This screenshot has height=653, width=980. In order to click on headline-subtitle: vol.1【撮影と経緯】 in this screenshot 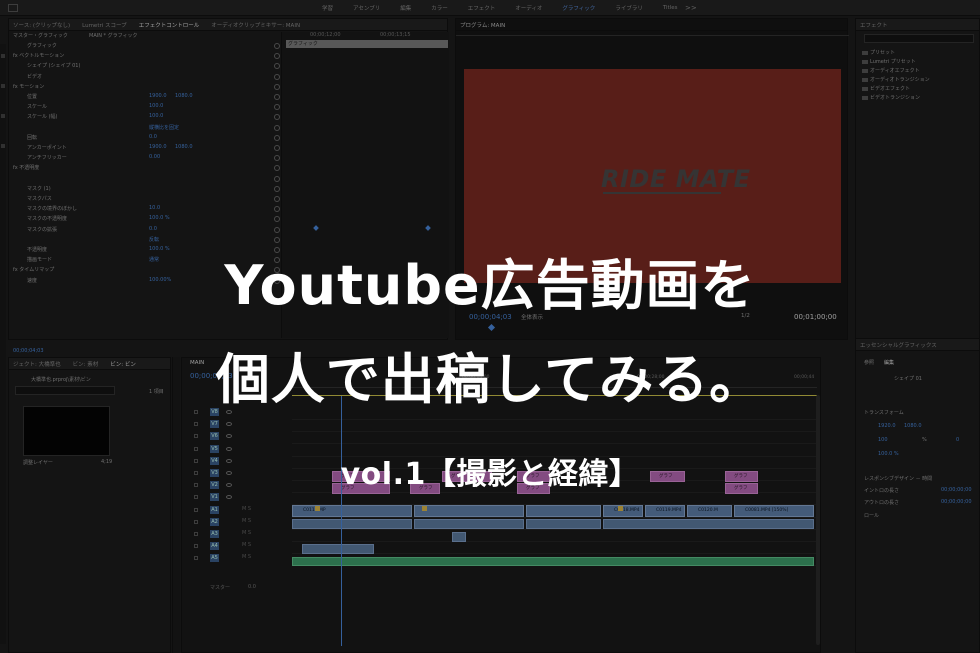, I will do `click(490, 474)`.